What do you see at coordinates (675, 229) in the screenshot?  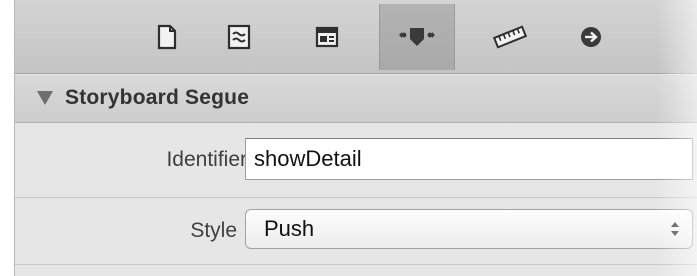 I see `up-down-arrows-icon` at bounding box center [675, 229].